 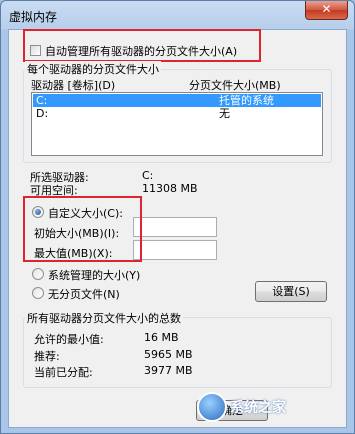 What do you see at coordinates (73, 85) in the screenshot?
I see `column-header-drive: 驱动器 [卷标](D)` at bounding box center [73, 85].